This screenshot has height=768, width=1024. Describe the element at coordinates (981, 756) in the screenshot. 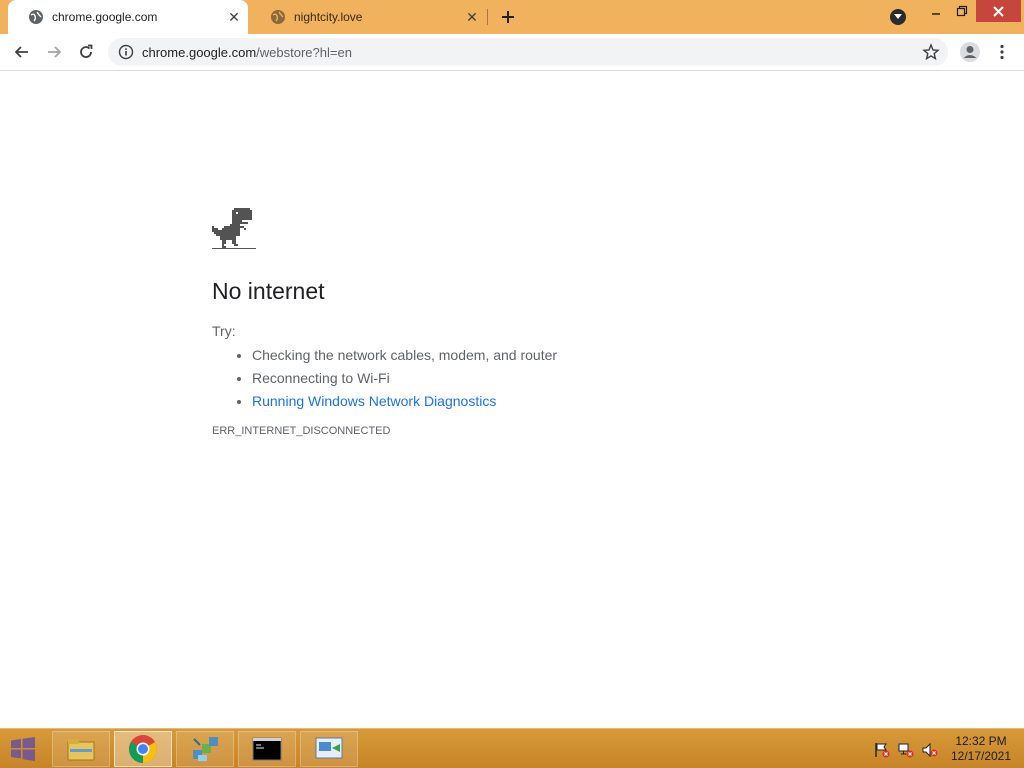

I see `clock-date: 12/17/2021` at that location.